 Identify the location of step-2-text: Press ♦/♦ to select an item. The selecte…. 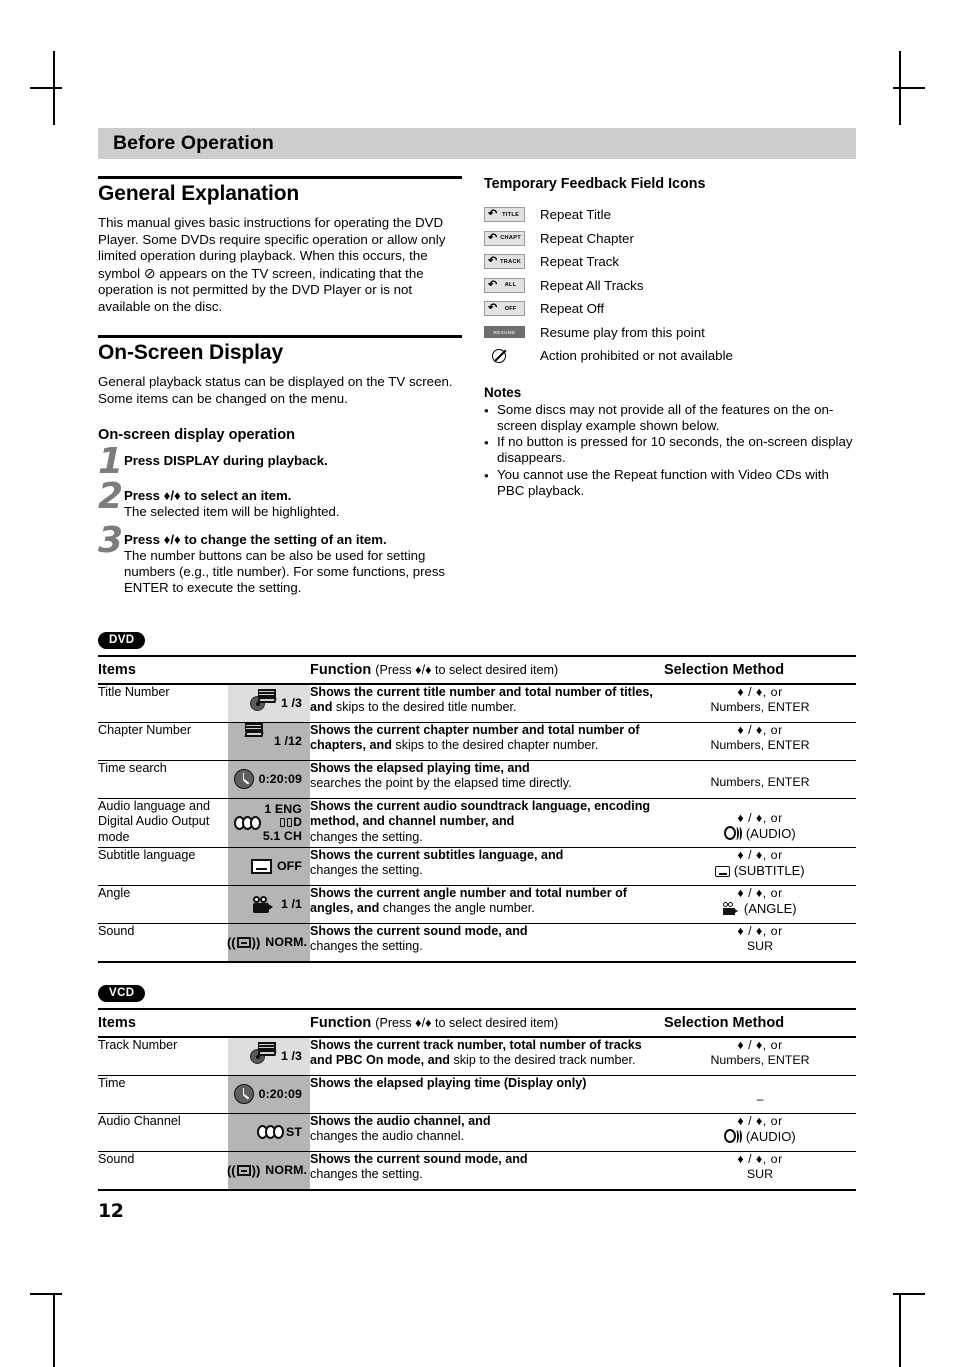
(293, 503).